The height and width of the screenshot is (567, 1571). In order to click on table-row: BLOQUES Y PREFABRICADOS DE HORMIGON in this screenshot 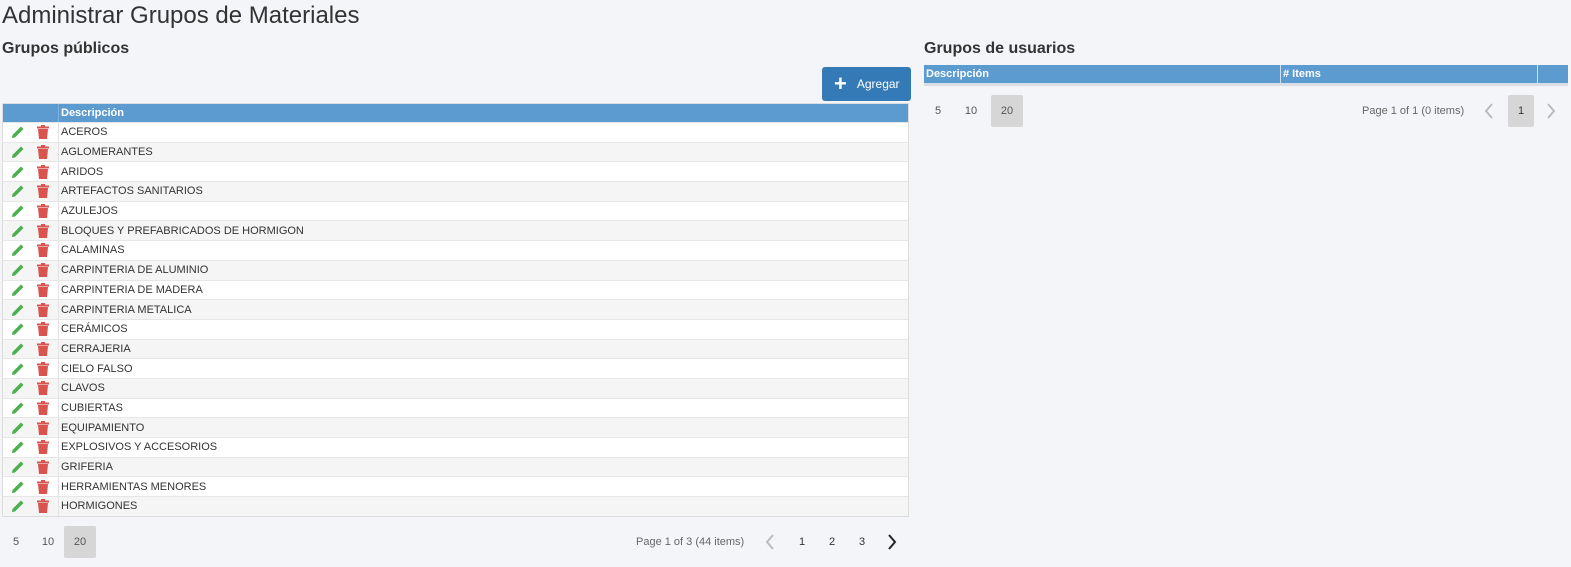, I will do `click(455, 230)`.